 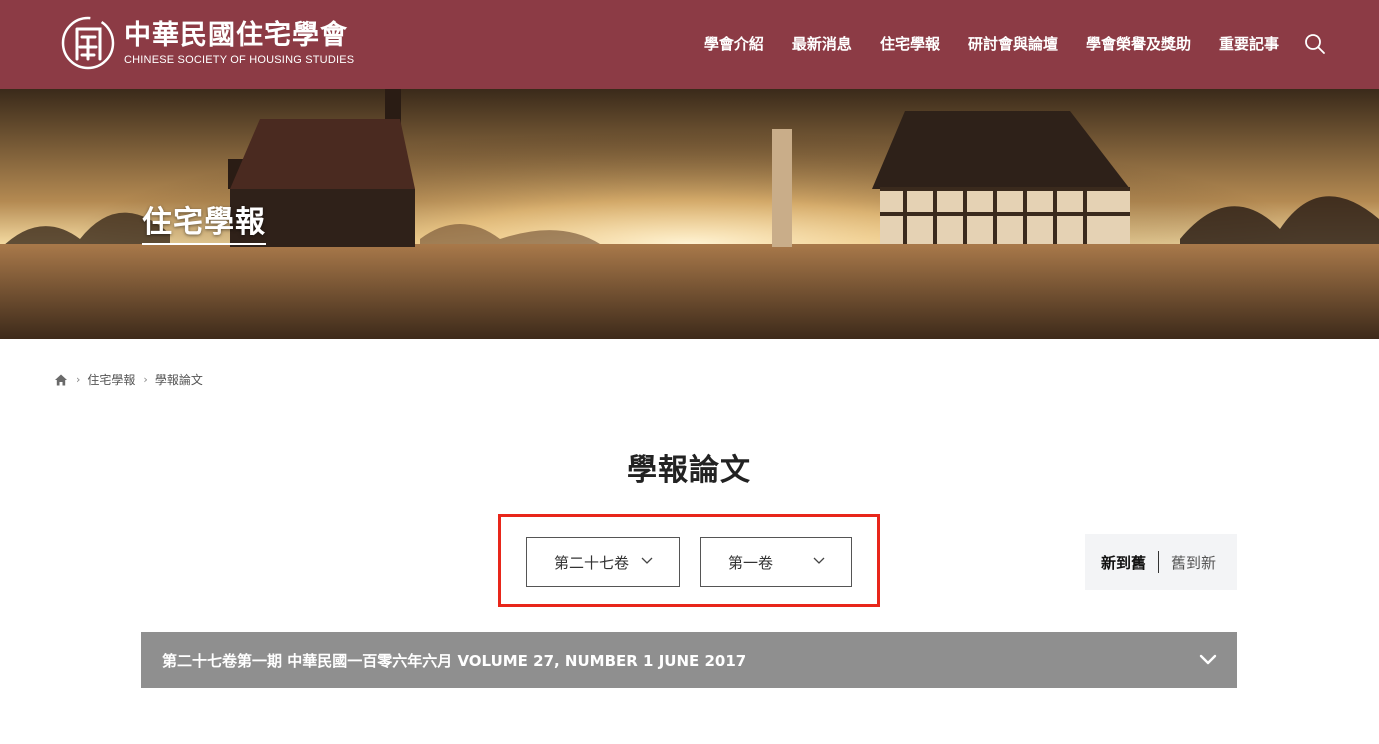 I want to click on volume-select: 第二十七卷, so click(x=603, y=562).